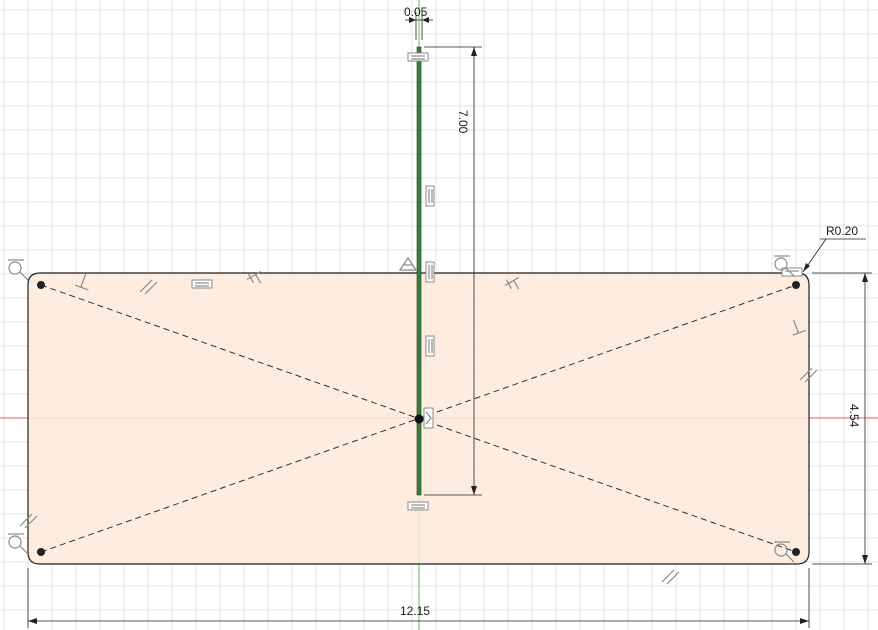  I want to click on corner-point-bottom-right, so click(796, 552).